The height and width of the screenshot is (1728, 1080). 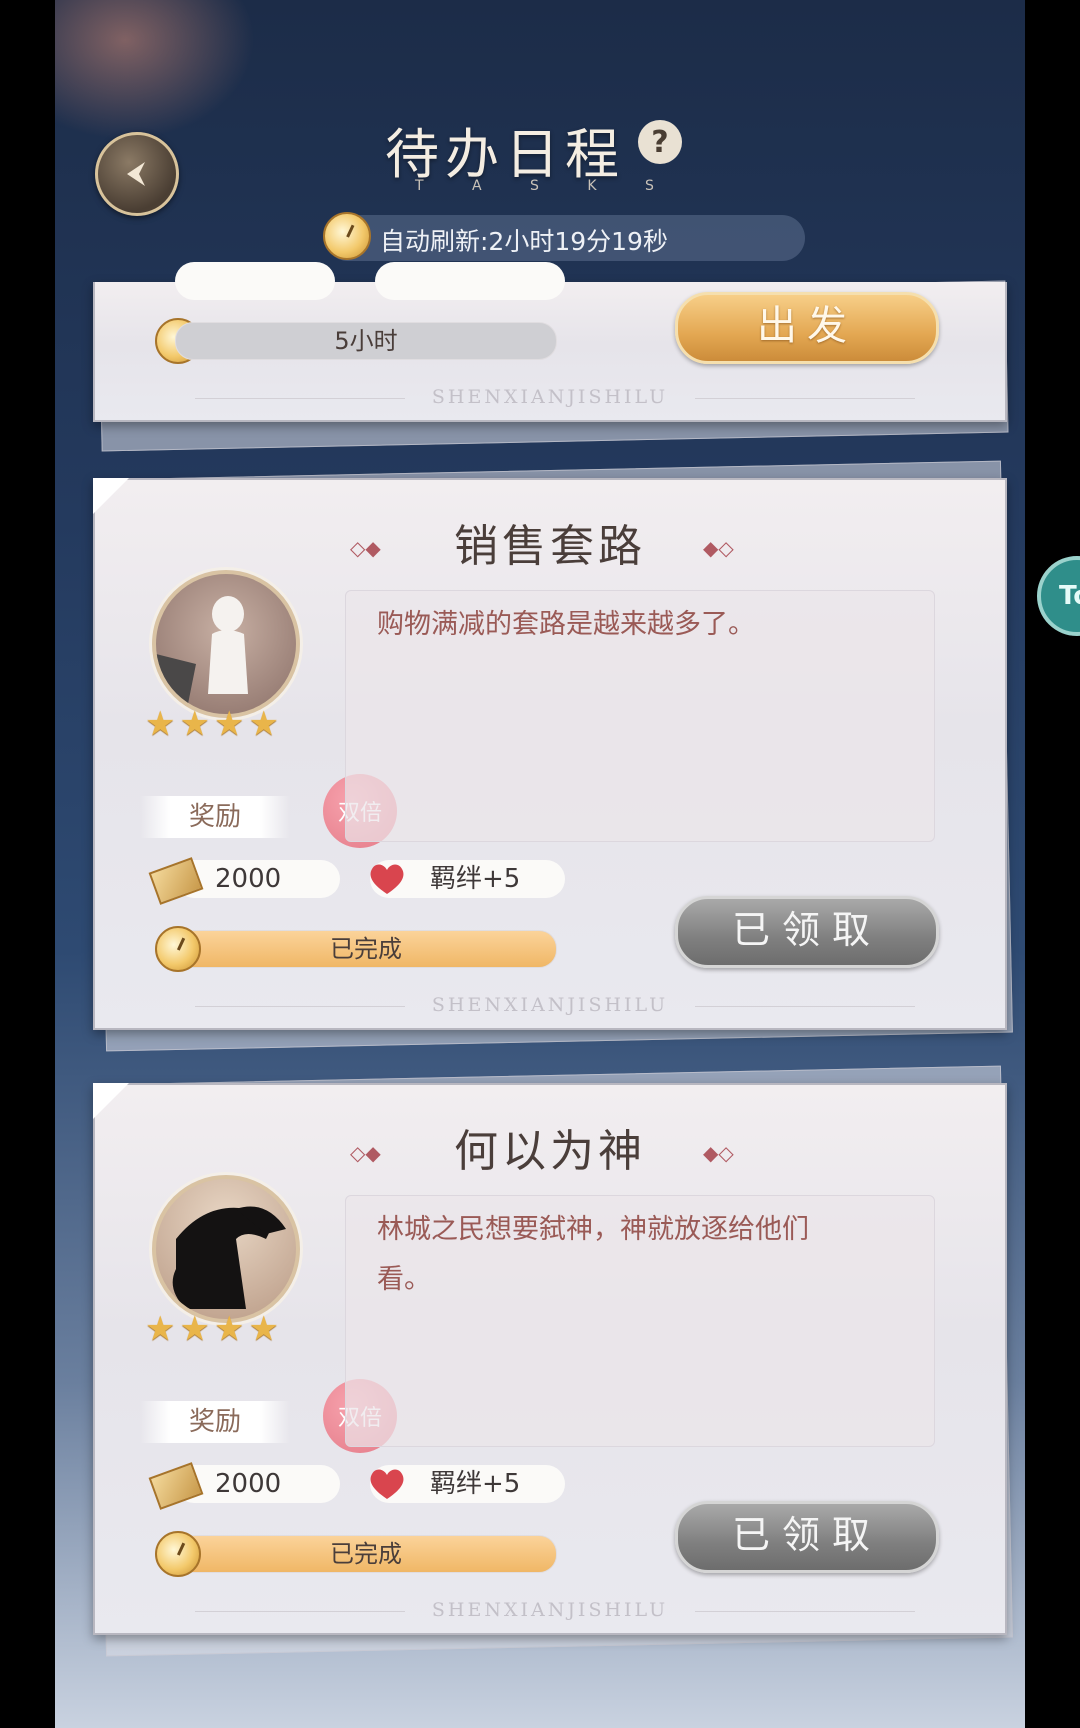 I want to click on depart-button: 出发, so click(x=807, y=328).